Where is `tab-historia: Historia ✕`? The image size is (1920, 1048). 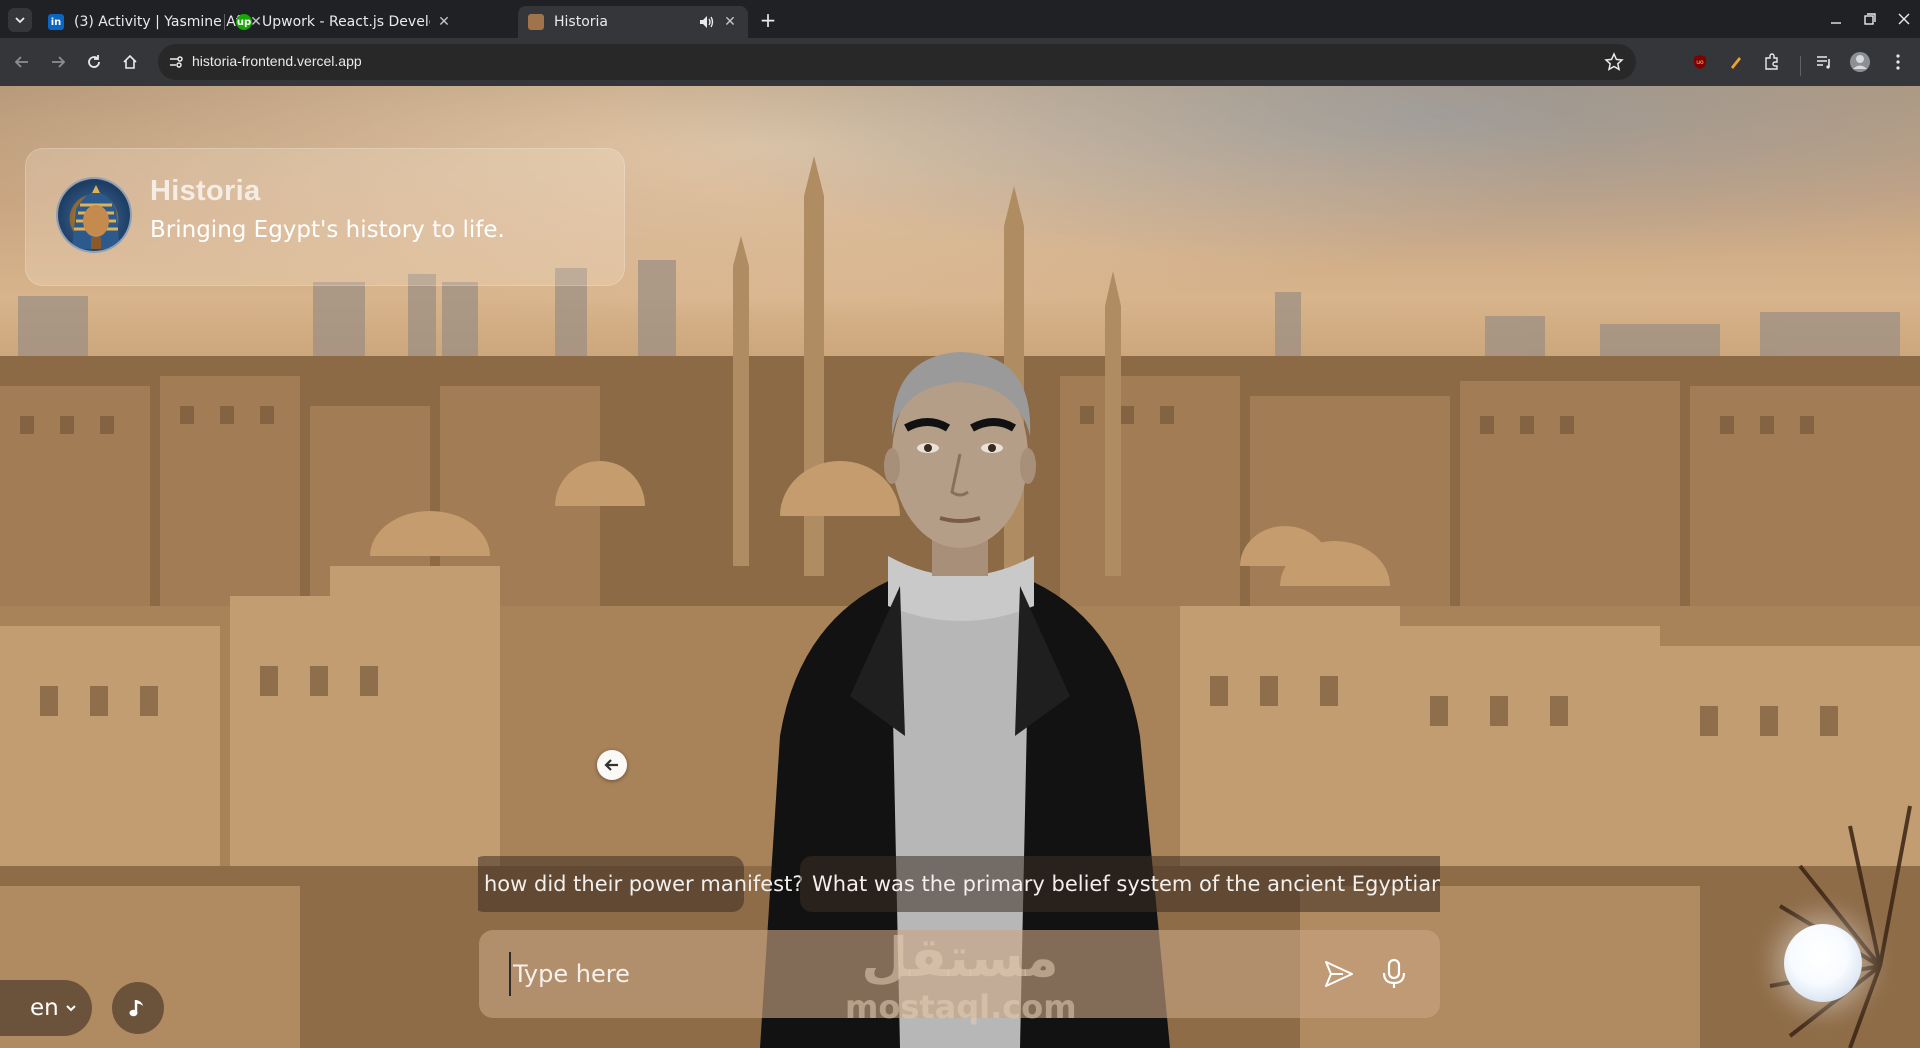 tab-historia: Historia ✕ is located at coordinates (633, 22).